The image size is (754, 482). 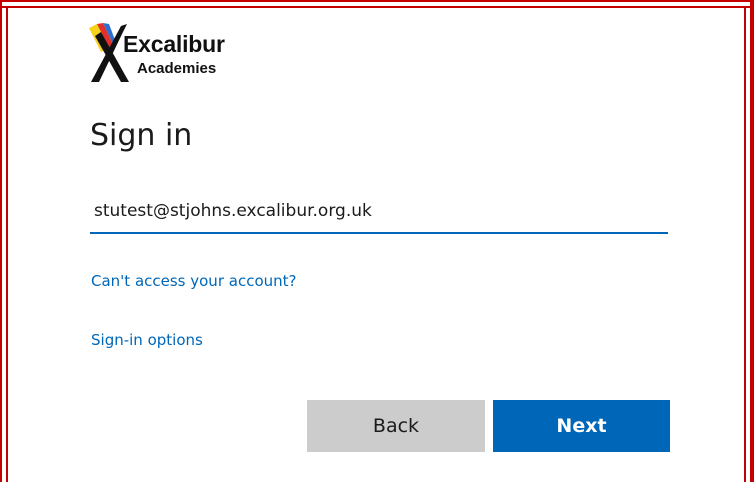 I want to click on sign-in-options-link: Sign-in options, so click(x=147, y=340).